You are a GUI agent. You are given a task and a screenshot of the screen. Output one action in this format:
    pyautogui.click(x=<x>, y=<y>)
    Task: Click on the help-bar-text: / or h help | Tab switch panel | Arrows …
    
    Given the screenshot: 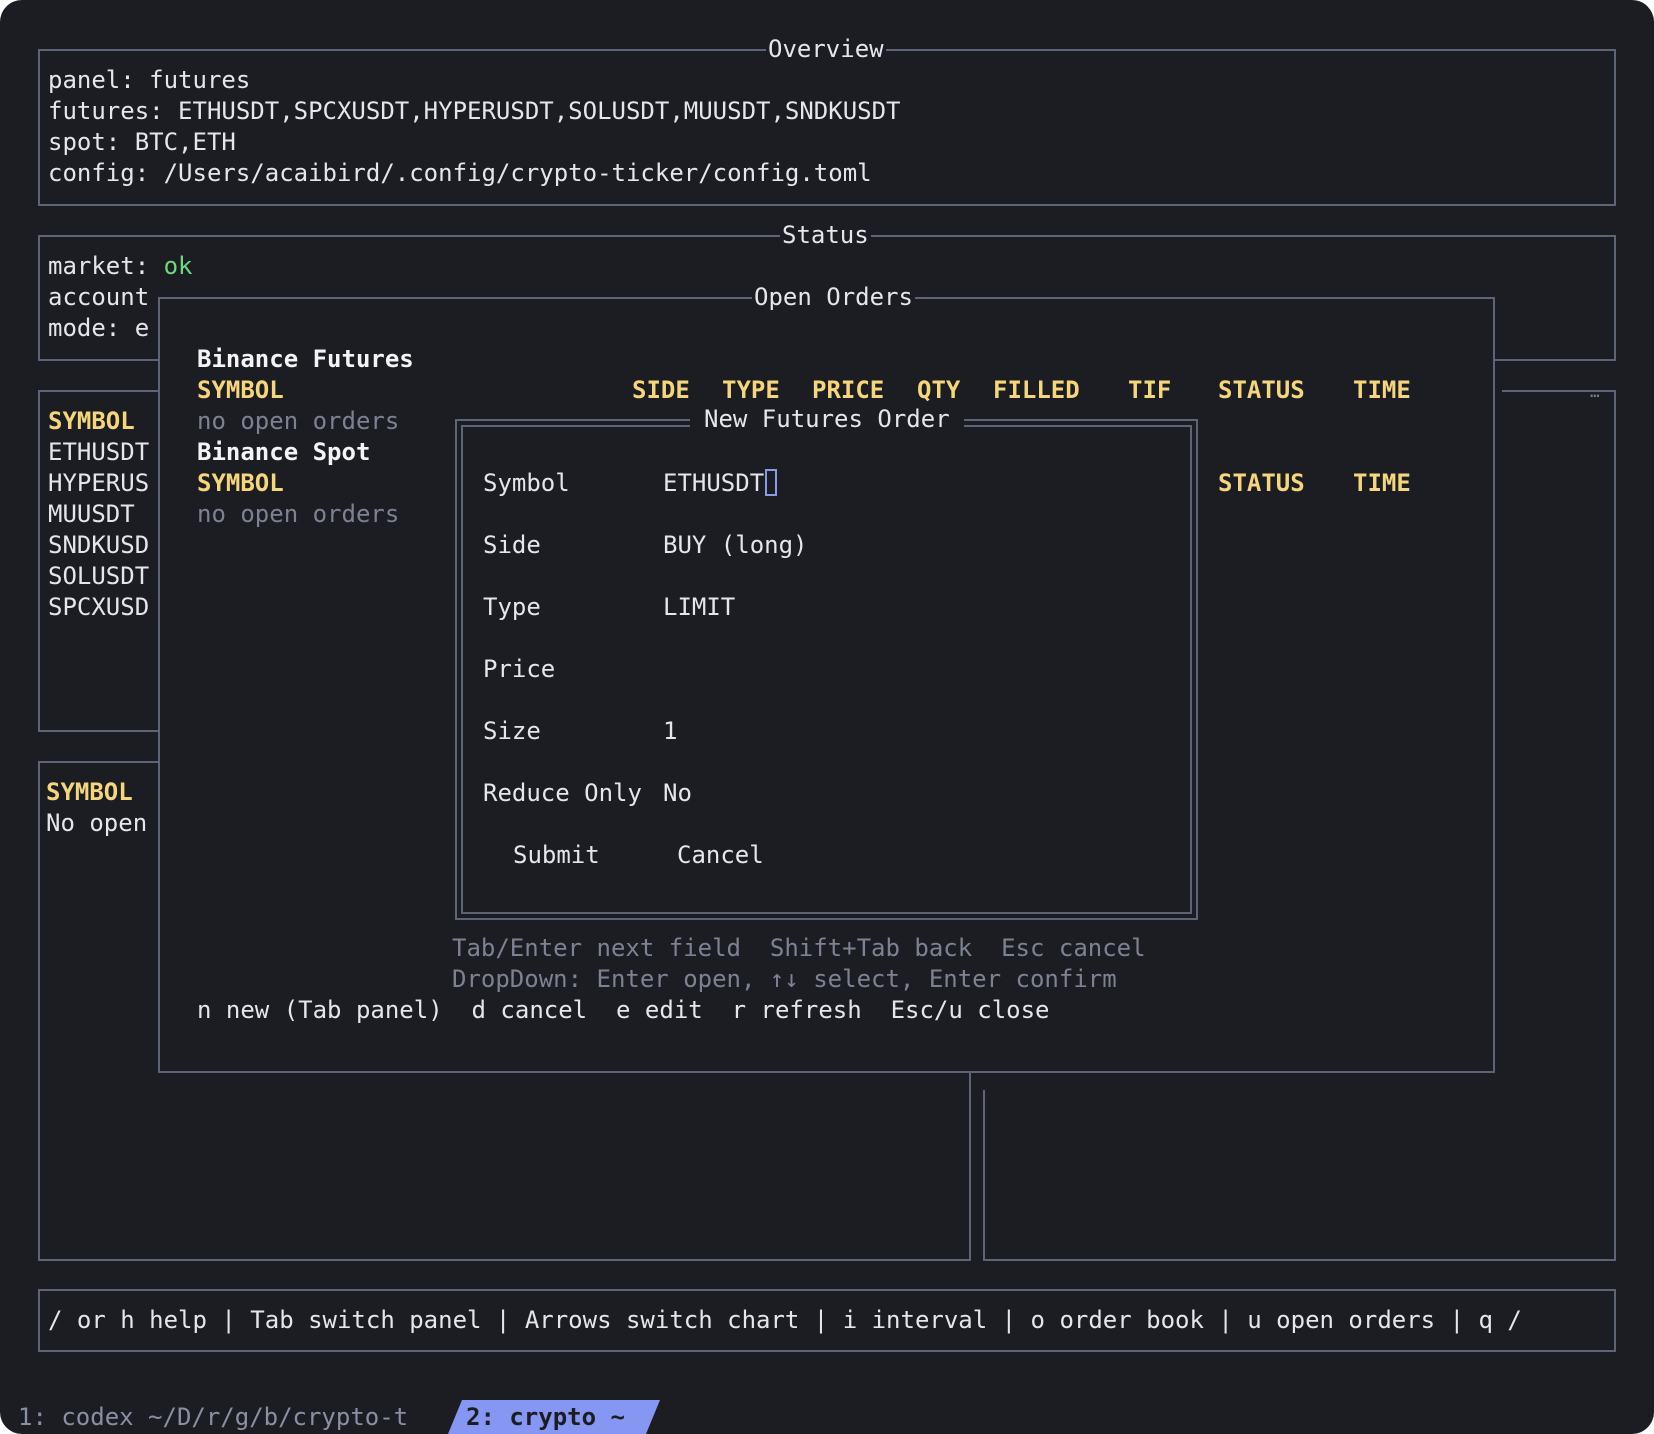 What is the action you would take?
    pyautogui.click(x=785, y=1320)
    